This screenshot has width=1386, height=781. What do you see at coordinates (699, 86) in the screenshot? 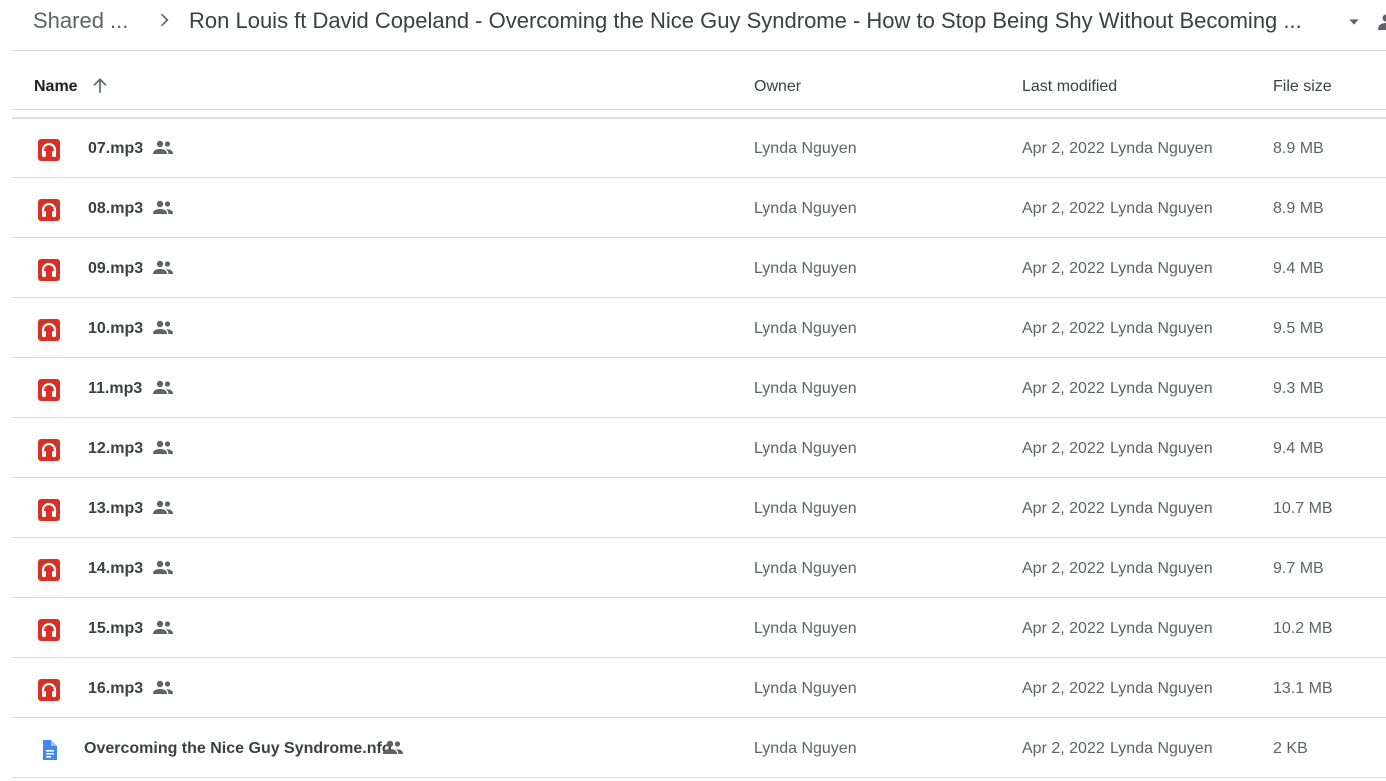
I see `list-header: Name Owner Last modified File size` at bounding box center [699, 86].